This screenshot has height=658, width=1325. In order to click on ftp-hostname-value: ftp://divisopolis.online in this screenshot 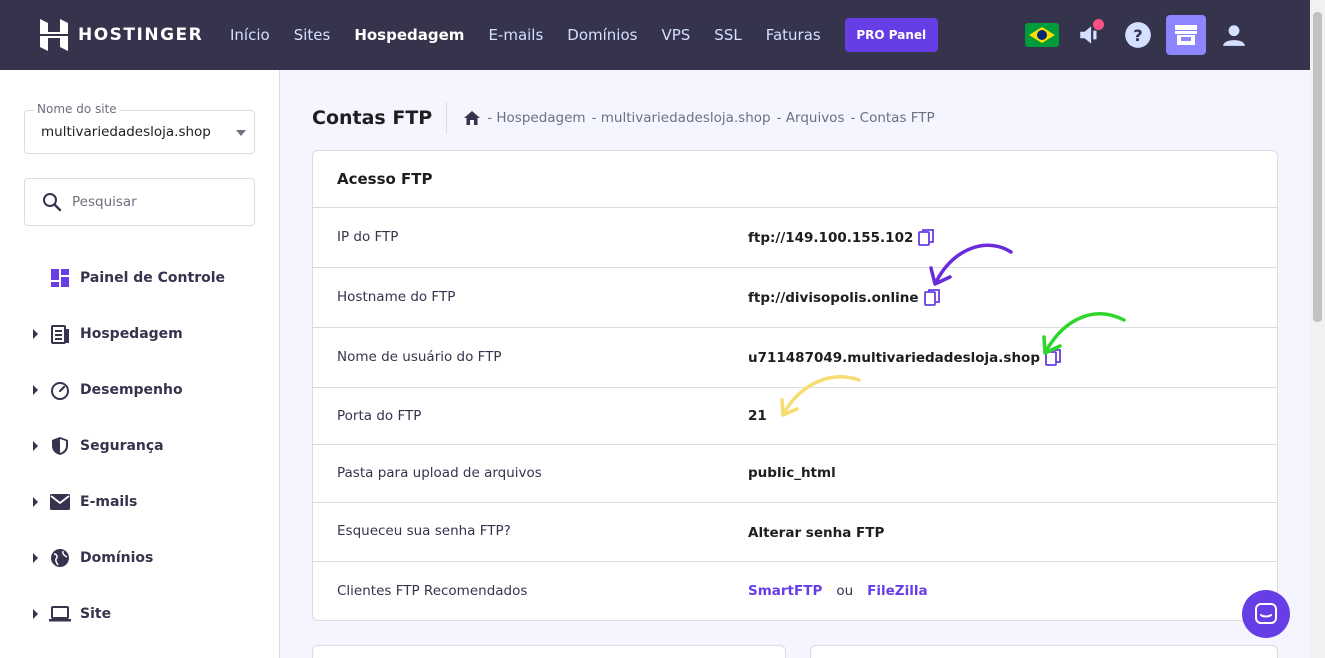, I will do `click(833, 298)`.